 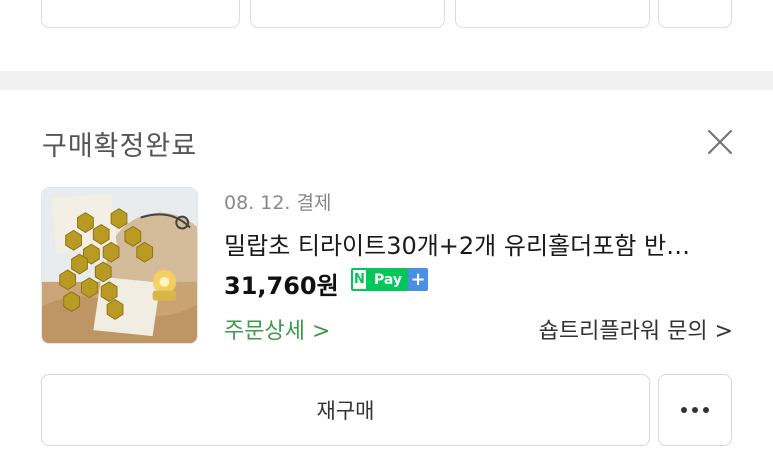 What do you see at coordinates (418, 279) in the screenshot?
I see `plus-icon: +` at bounding box center [418, 279].